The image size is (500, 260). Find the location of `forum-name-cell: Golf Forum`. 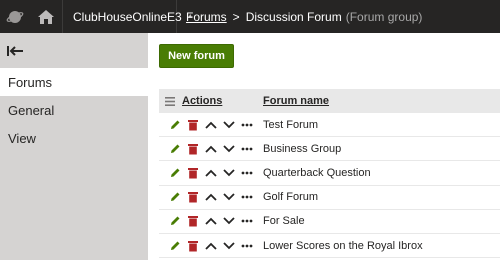

forum-name-cell: Golf Forum is located at coordinates (291, 197).